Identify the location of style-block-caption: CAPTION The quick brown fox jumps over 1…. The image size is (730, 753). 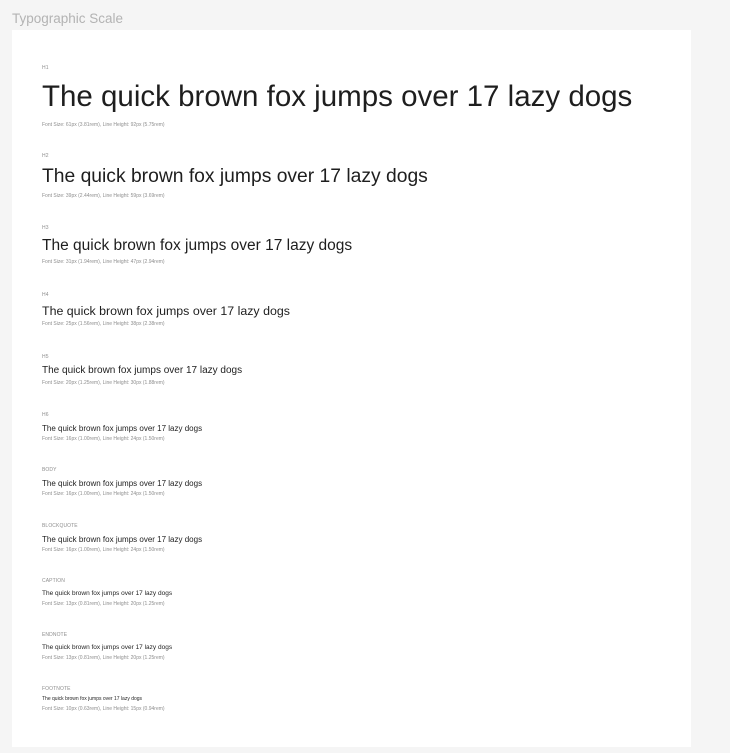
(107, 593).